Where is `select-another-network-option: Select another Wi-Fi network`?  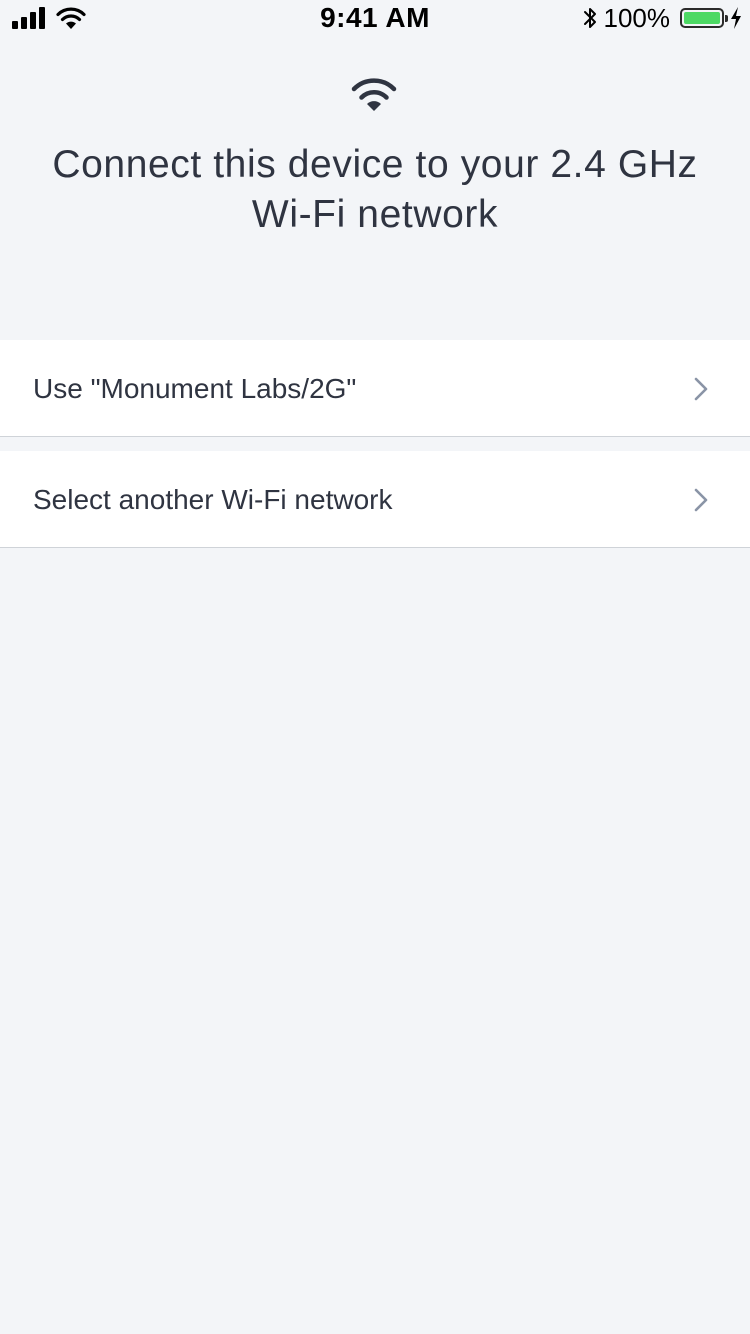
select-another-network-option: Select another Wi-Fi network is located at coordinates (375, 499).